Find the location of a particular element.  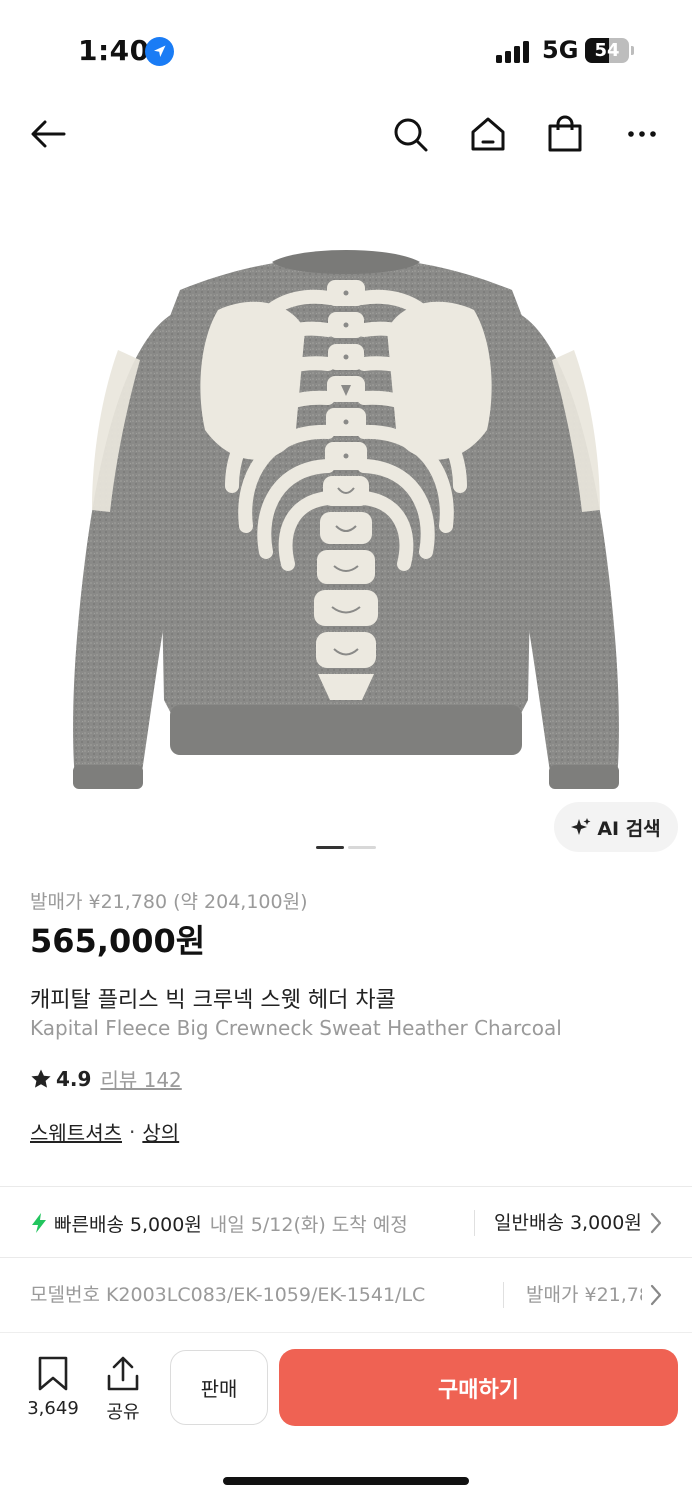

product-price: 565,000원 is located at coordinates (118, 941).